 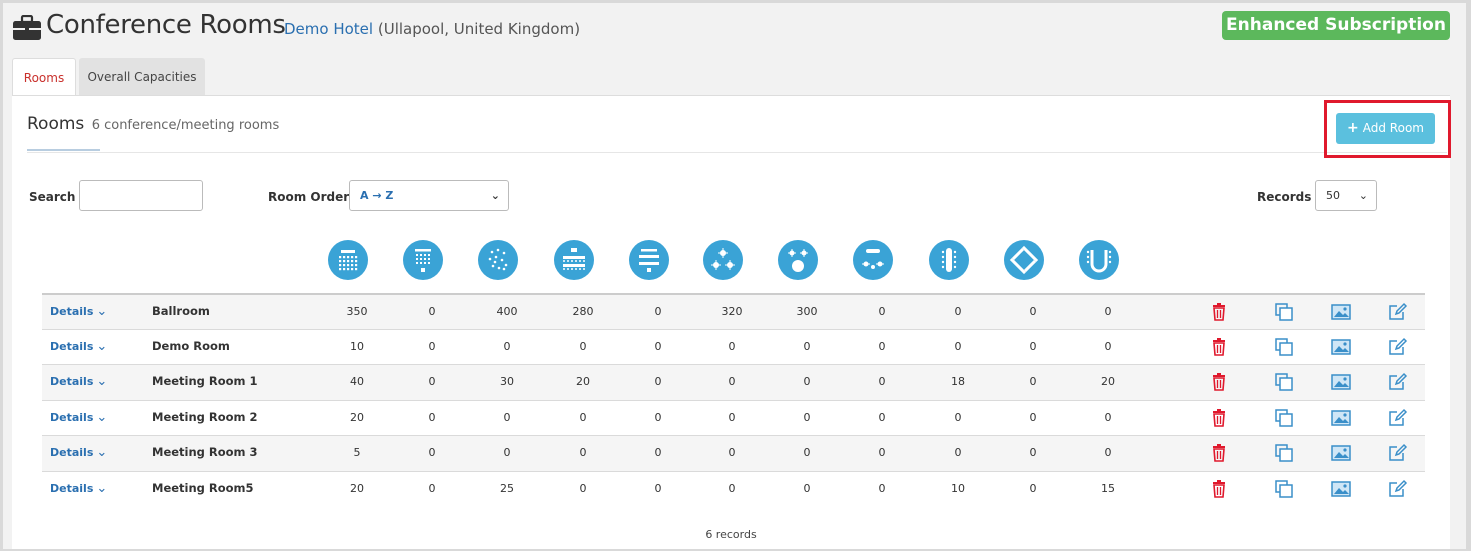 I want to click on room-order-select: A → Z ⌄, so click(x=429, y=195).